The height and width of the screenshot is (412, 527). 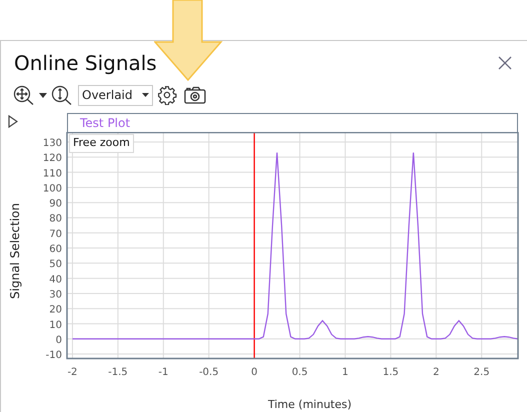 I want to click on y-tick-label: 100, so click(x=52, y=188).